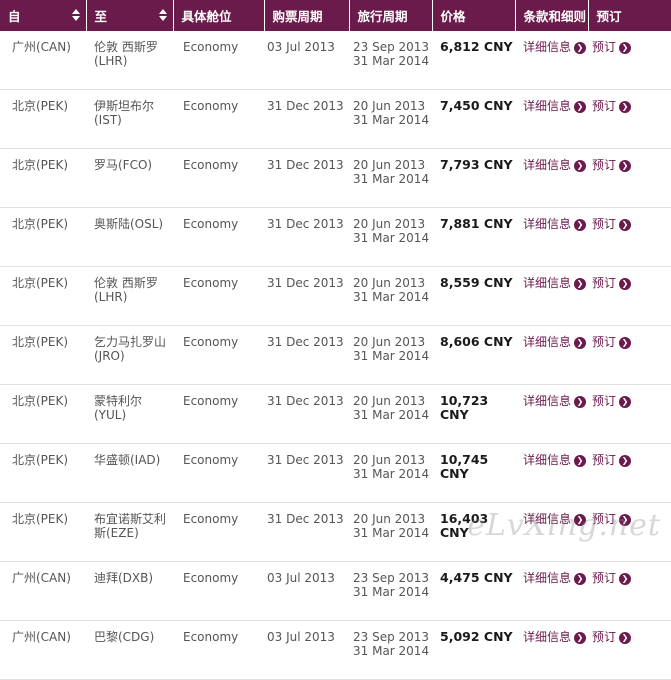 The height and width of the screenshot is (680, 671). What do you see at coordinates (101, 16) in the screenshot?
I see `col-to-label: 至` at bounding box center [101, 16].